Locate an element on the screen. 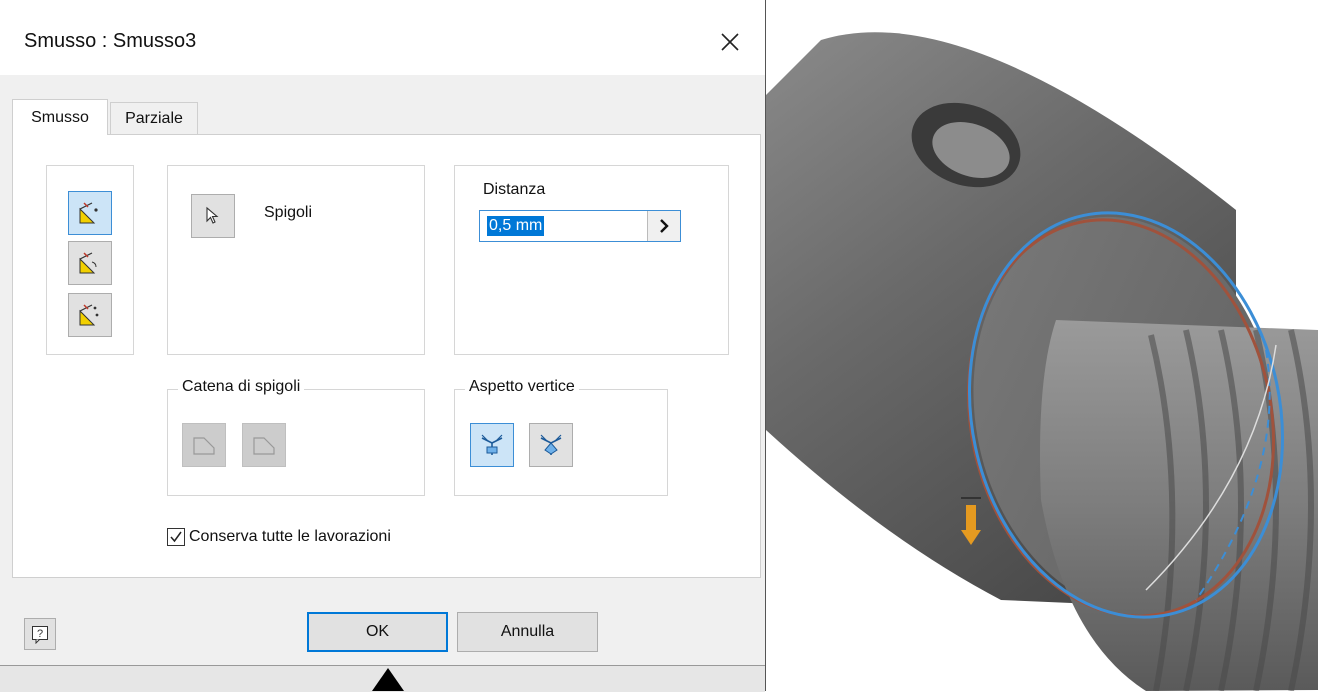 This screenshot has height=692, width=1318. close-icon is located at coordinates (730, 42).